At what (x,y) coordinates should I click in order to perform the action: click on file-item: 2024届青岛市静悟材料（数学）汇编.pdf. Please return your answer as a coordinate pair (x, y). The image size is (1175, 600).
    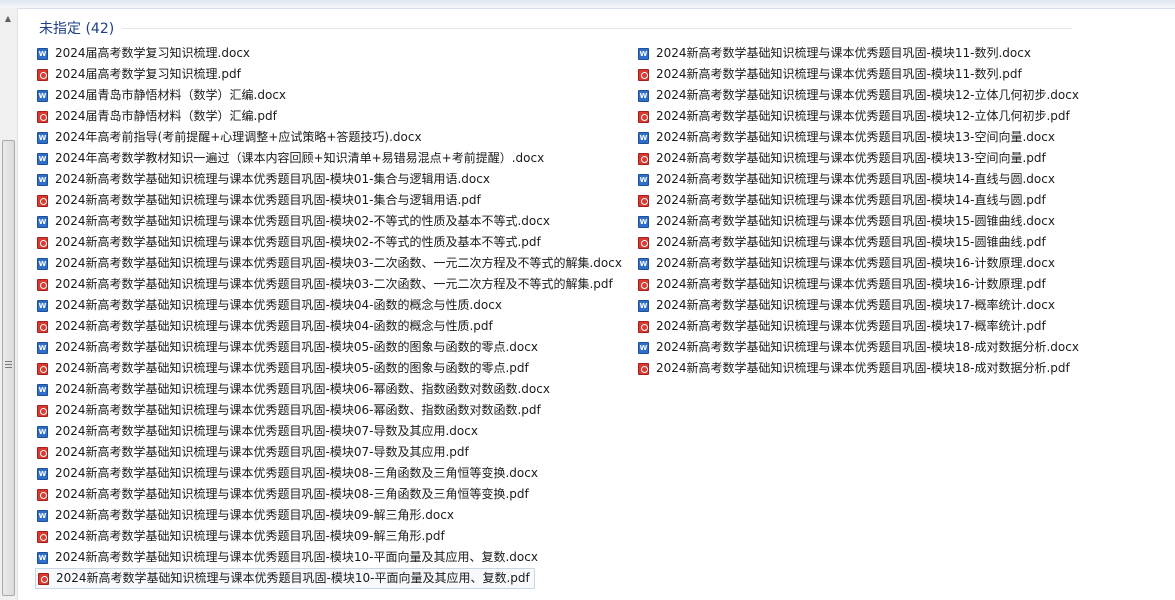
    Looking at the image, I should click on (330, 116).